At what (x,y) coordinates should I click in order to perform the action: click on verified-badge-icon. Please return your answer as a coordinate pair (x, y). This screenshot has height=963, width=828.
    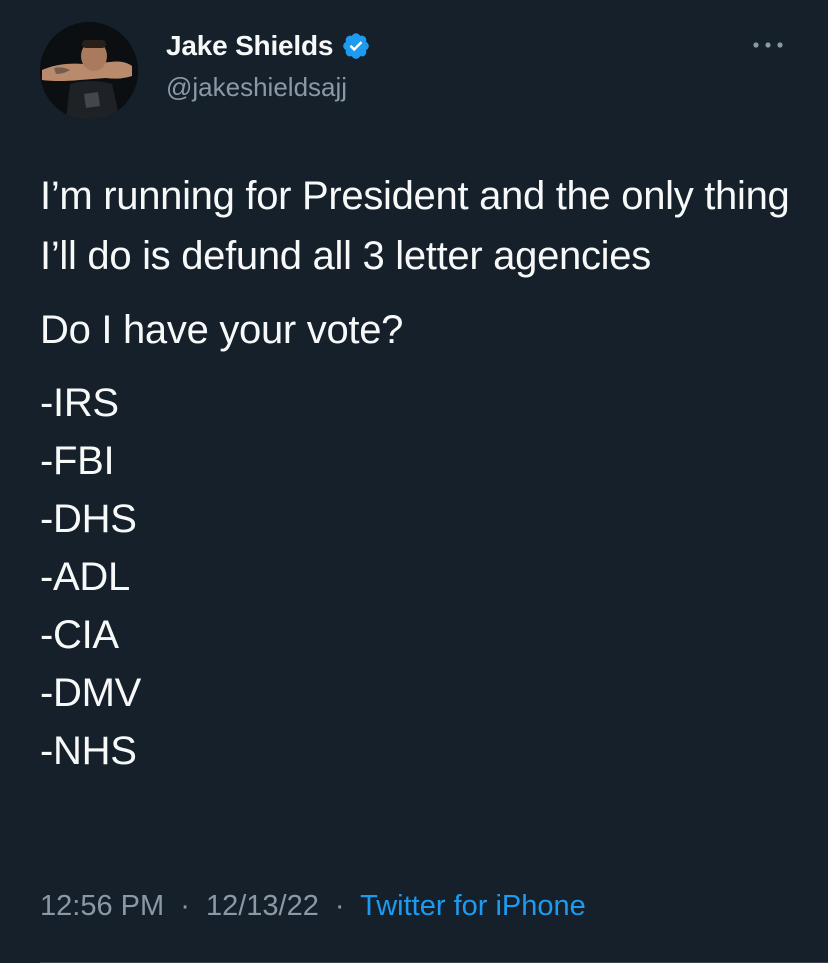
    Looking at the image, I should click on (356, 46).